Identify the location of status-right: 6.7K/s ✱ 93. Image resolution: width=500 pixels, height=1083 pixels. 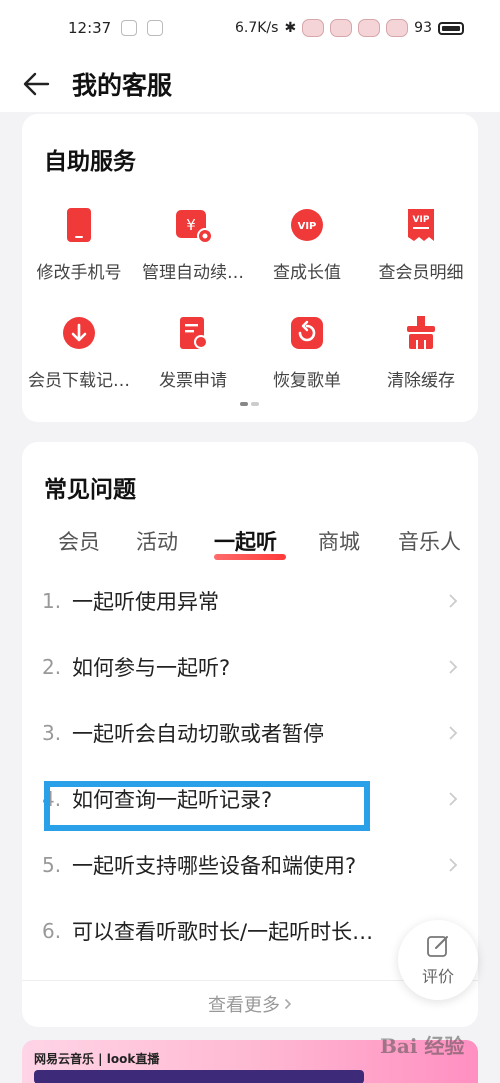
(349, 28).